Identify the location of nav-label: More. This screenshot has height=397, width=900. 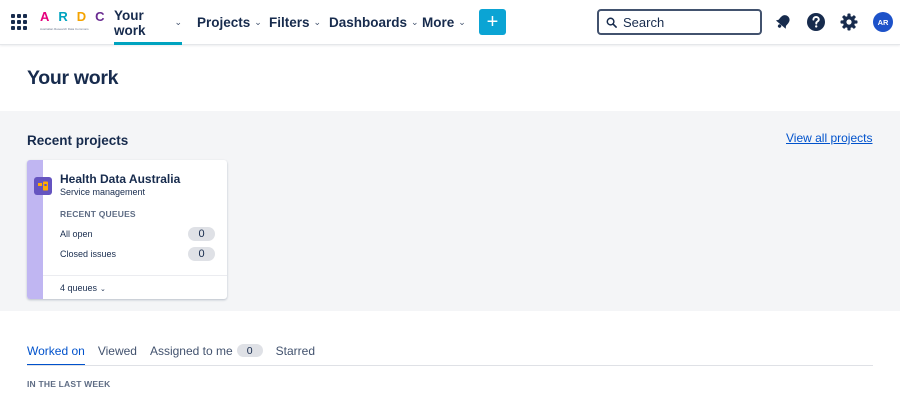
(438, 22).